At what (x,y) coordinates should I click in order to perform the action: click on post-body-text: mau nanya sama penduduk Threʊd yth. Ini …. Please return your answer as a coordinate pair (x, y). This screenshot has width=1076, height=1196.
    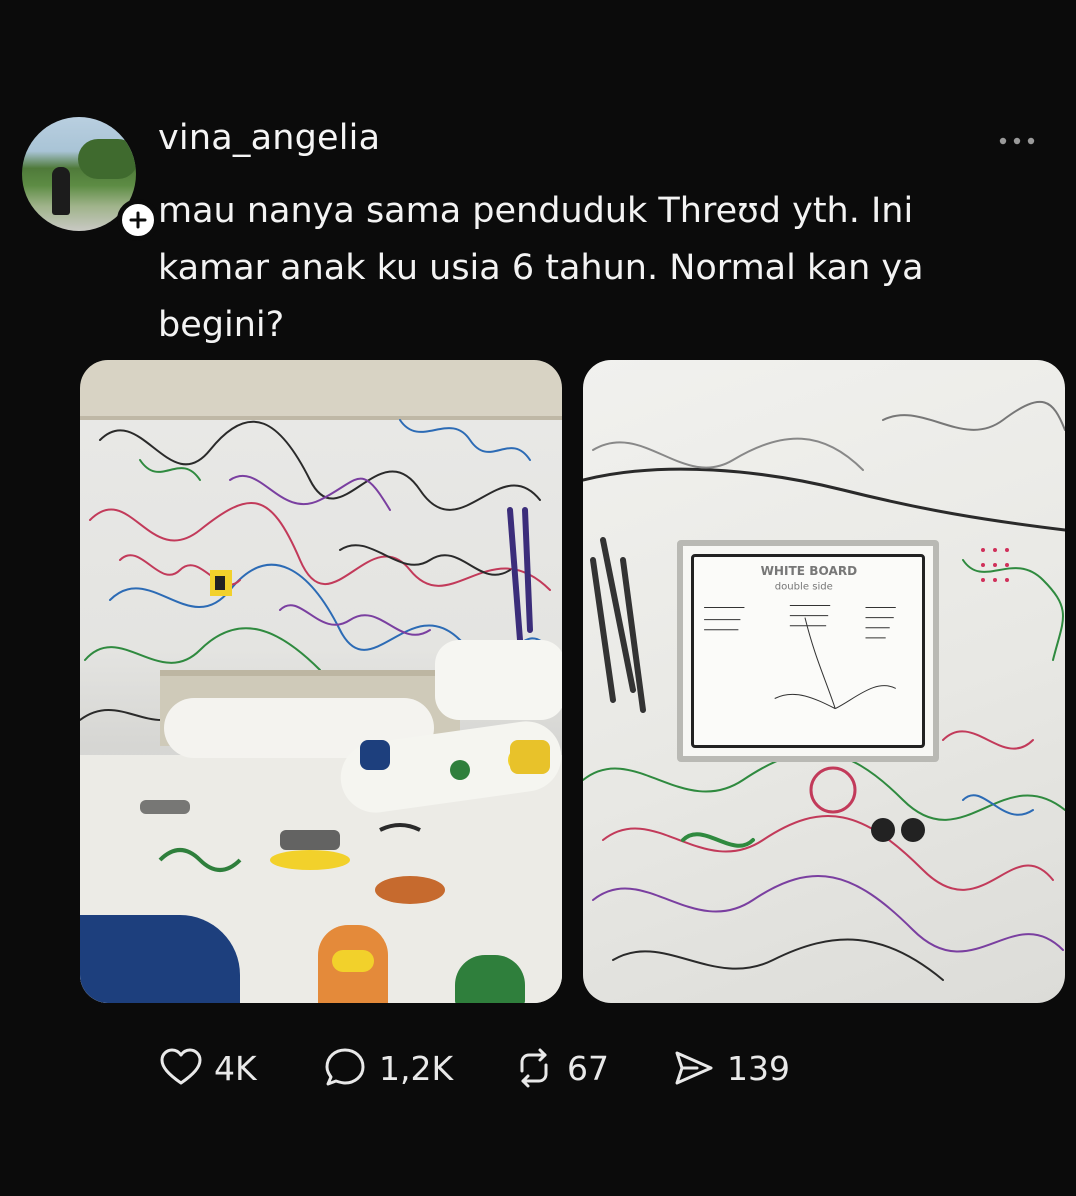
    Looking at the image, I should click on (593, 268).